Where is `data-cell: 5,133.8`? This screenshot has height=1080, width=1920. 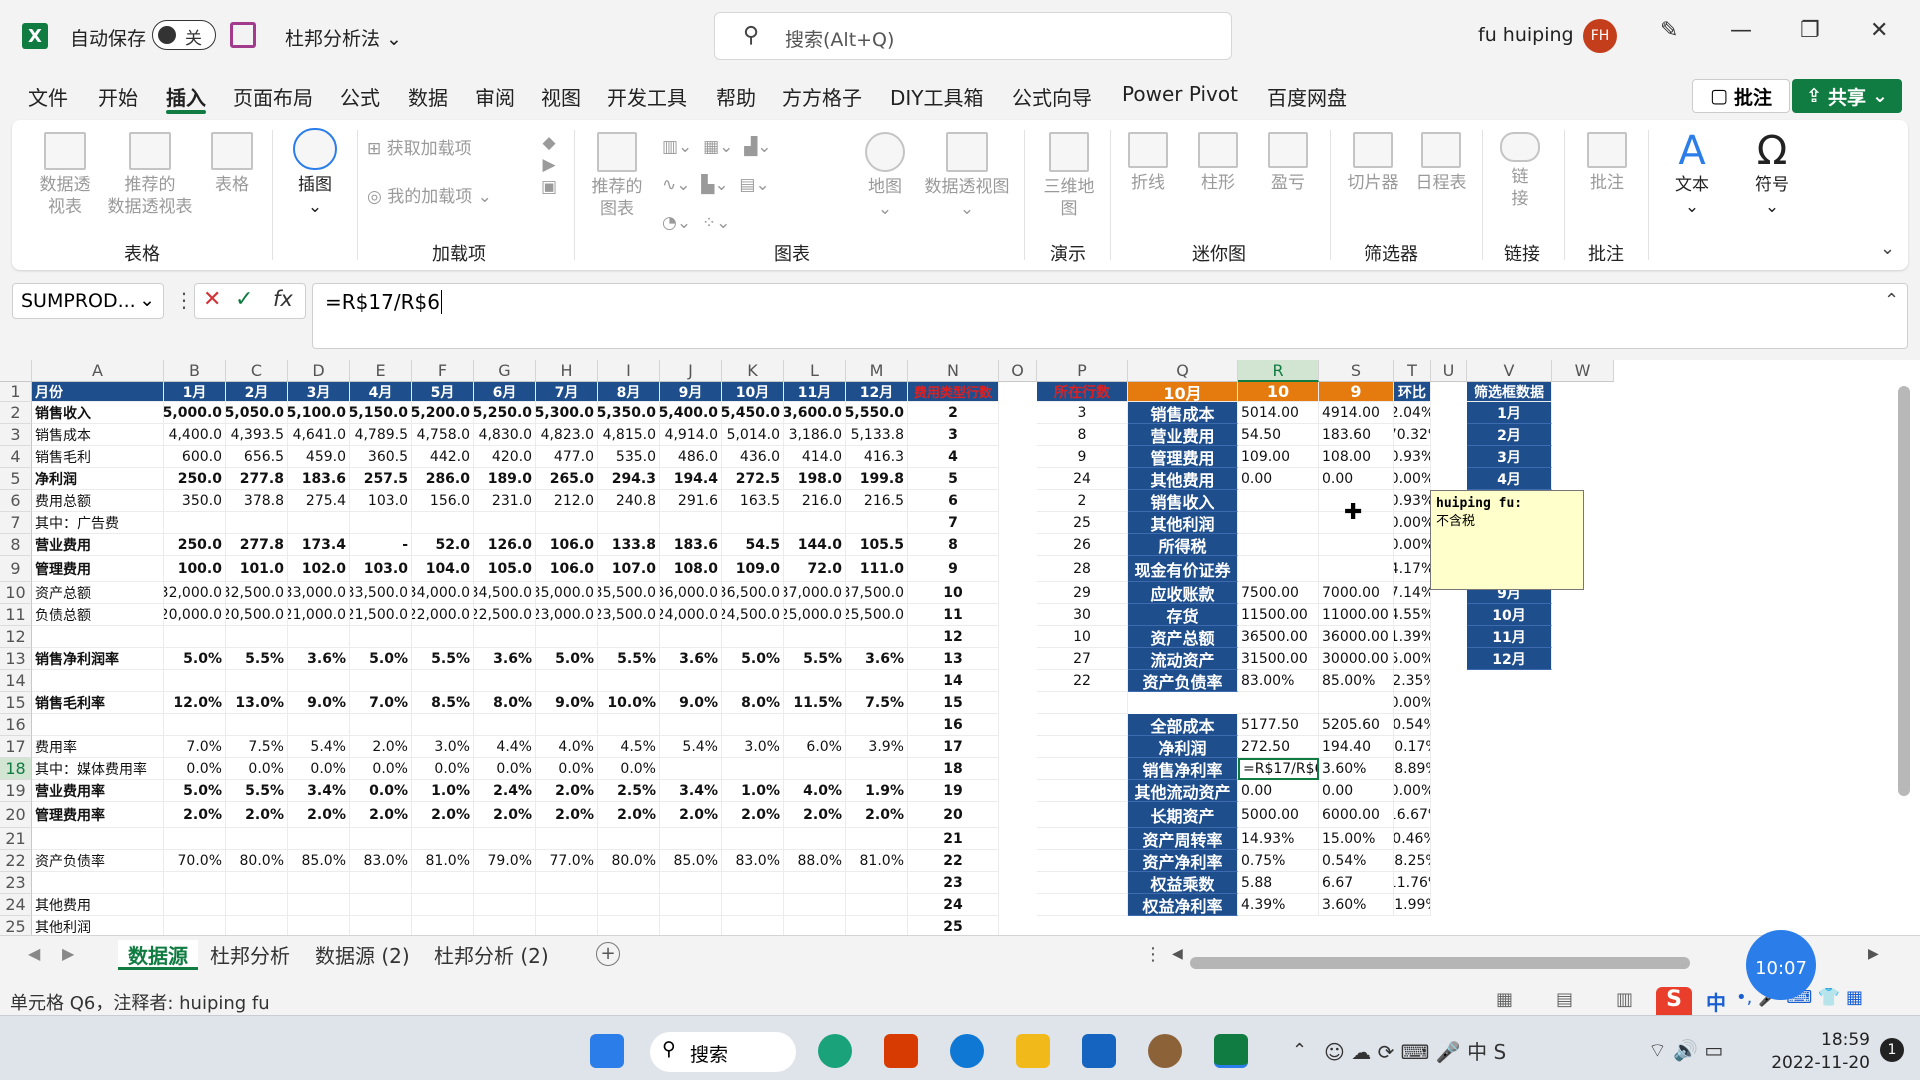
data-cell: 5,133.8 is located at coordinates (877, 435).